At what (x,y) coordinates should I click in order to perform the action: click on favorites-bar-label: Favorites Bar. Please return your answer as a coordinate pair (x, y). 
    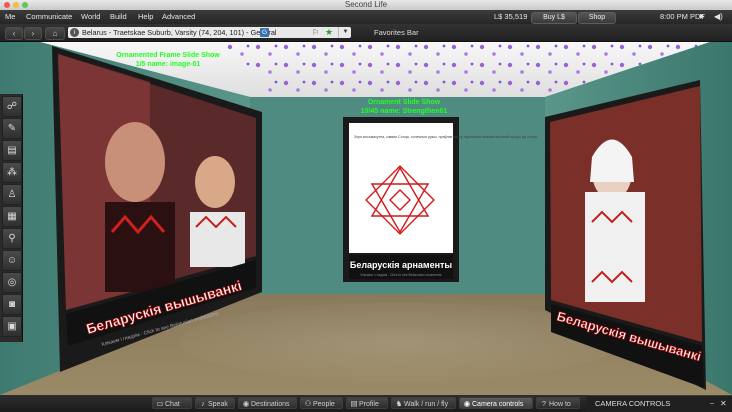
    Looking at the image, I should click on (396, 32).